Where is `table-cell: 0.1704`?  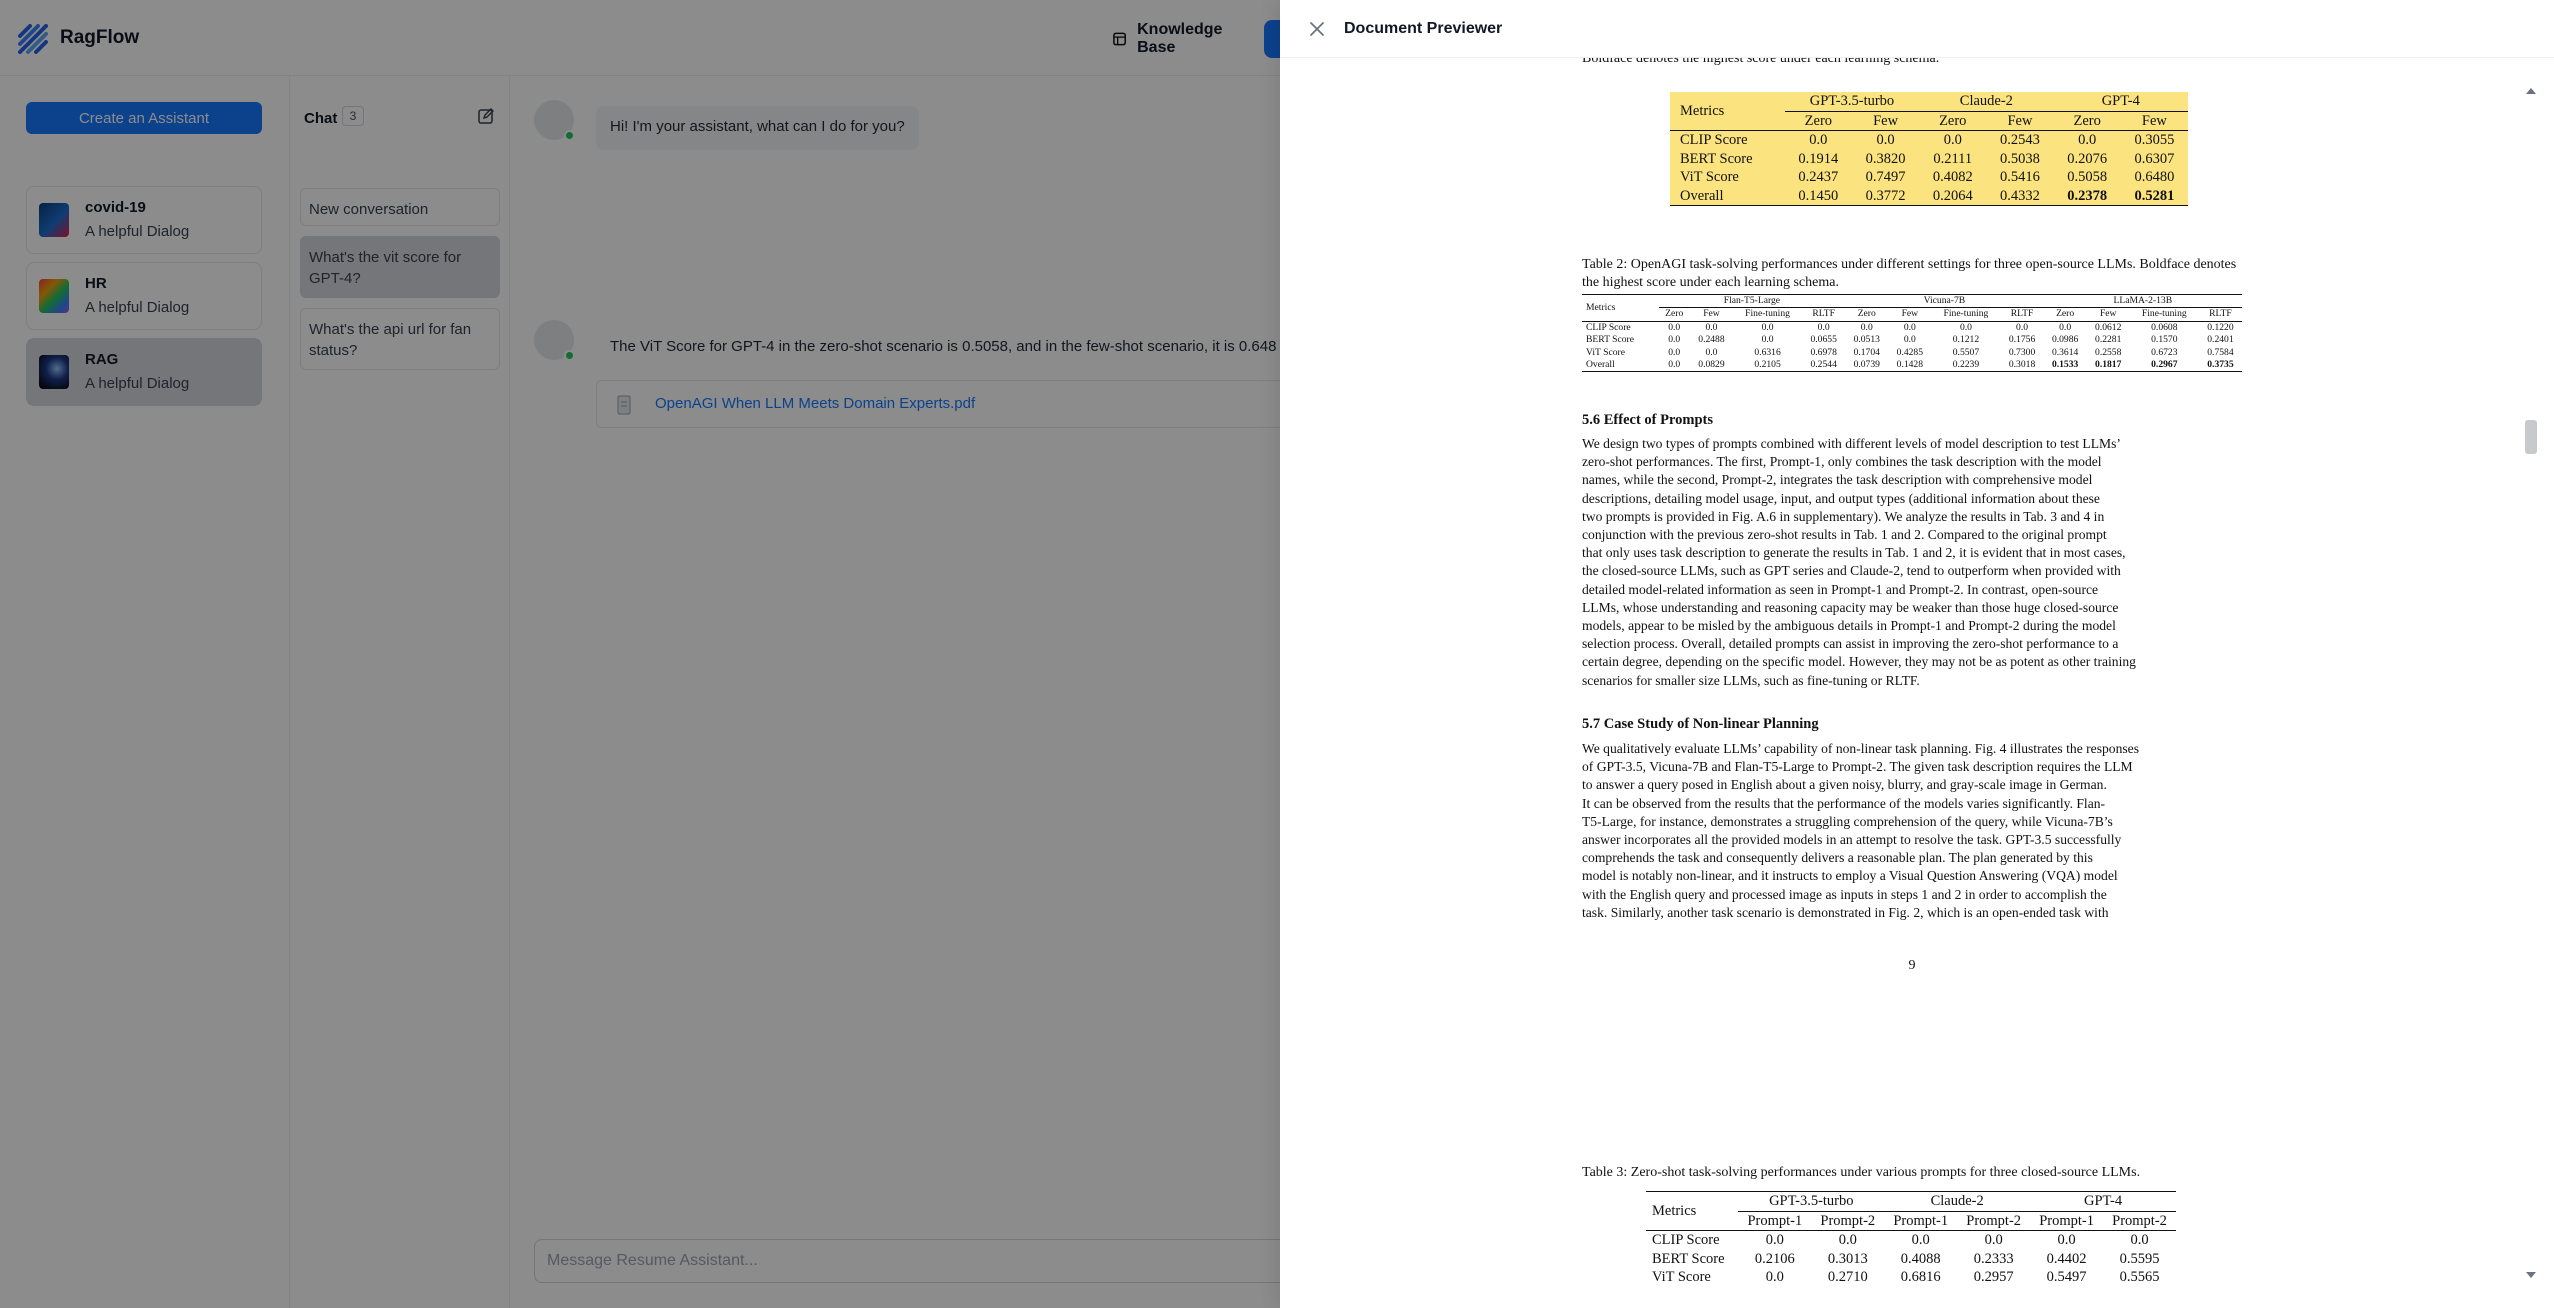 table-cell: 0.1704 is located at coordinates (1866, 352).